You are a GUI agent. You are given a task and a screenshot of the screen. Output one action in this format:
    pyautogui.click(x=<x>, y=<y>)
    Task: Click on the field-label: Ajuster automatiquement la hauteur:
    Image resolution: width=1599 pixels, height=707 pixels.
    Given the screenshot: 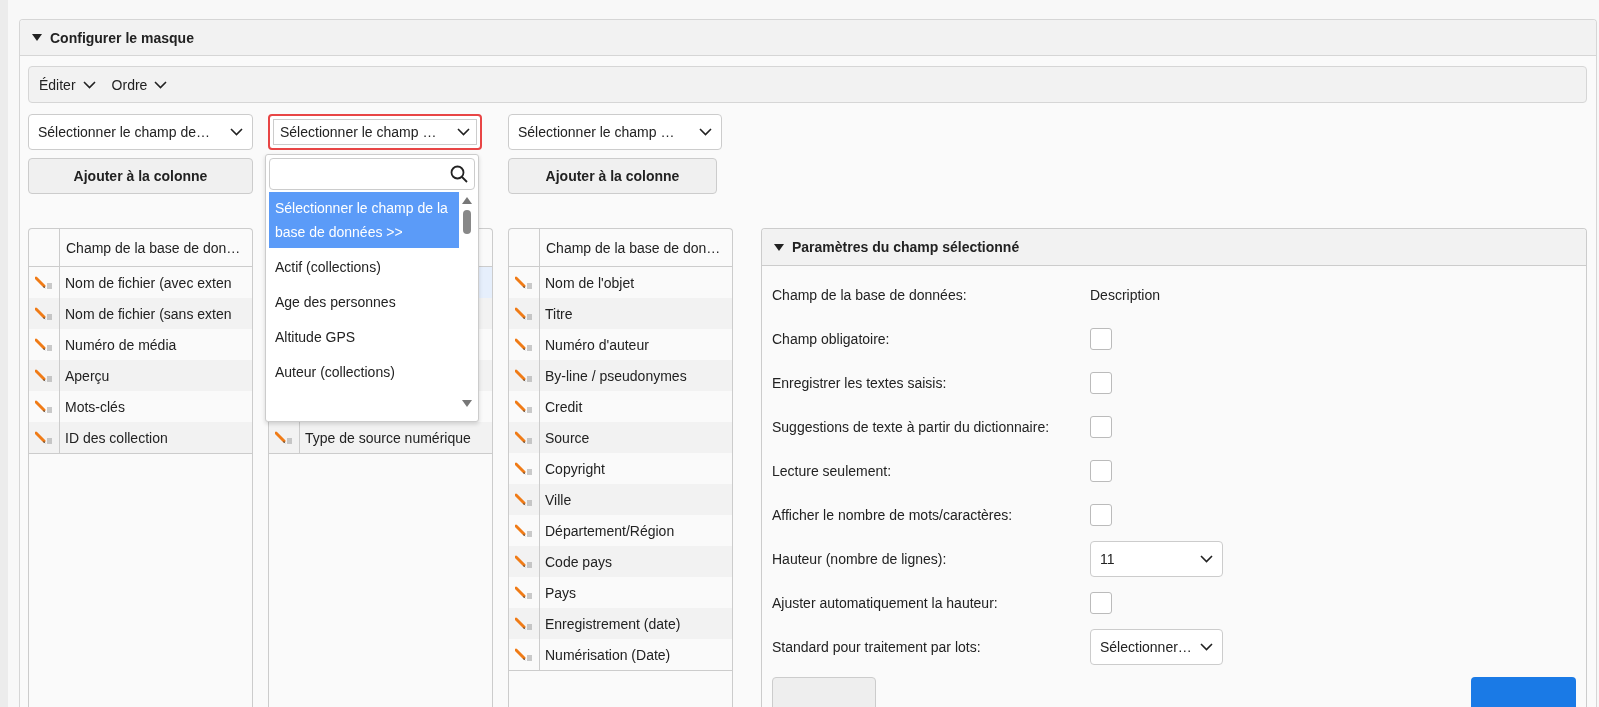 What is the action you would take?
    pyautogui.click(x=885, y=603)
    